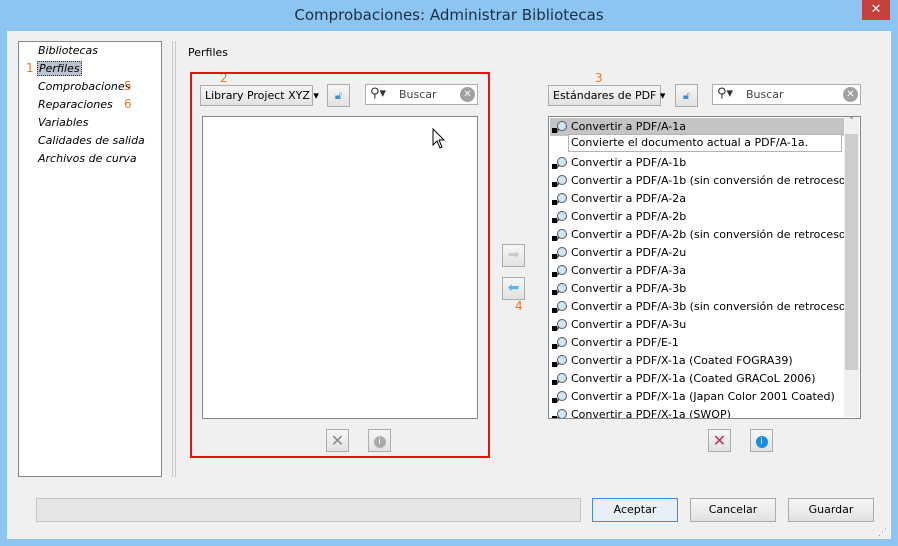 This screenshot has width=898, height=546. Describe the element at coordinates (30, 68) in the screenshot. I see `annotation-1: 1` at that location.